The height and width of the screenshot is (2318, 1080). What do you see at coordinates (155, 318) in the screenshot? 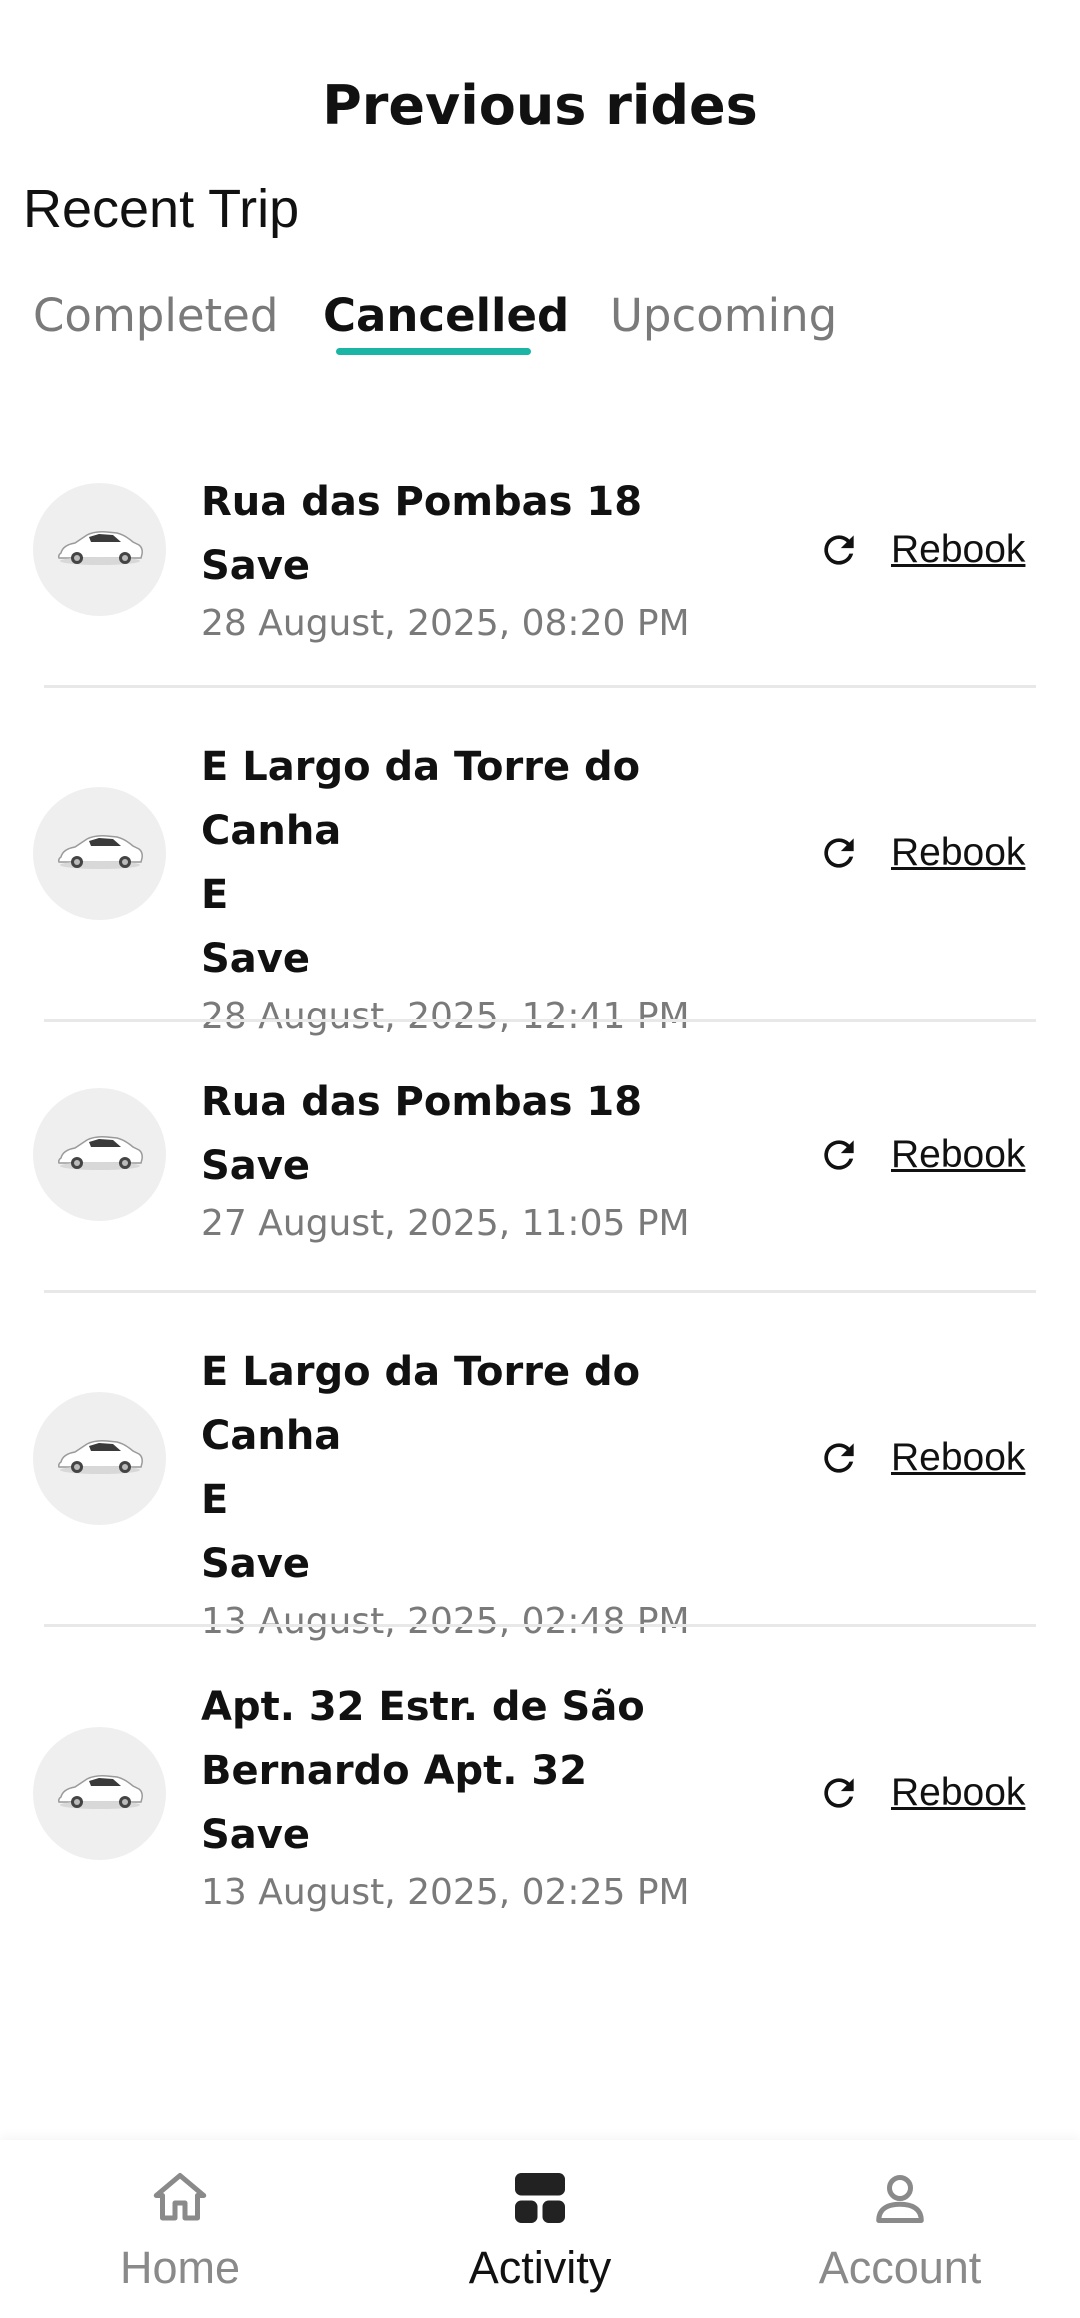
I see `tab-completed: Completed` at bounding box center [155, 318].